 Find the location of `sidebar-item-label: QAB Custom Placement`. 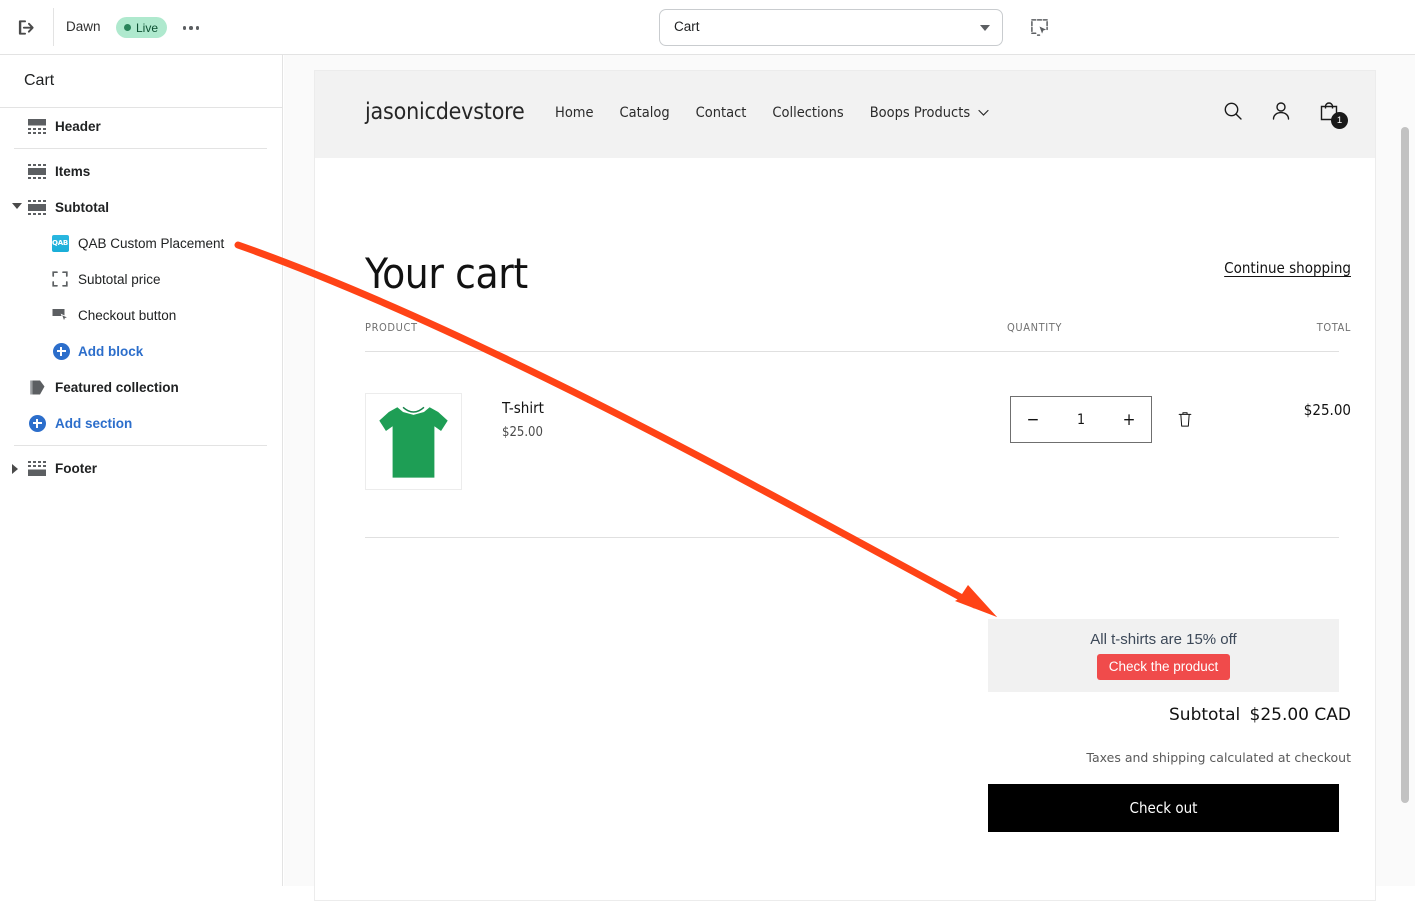

sidebar-item-label: QAB Custom Placement is located at coordinates (151, 243).